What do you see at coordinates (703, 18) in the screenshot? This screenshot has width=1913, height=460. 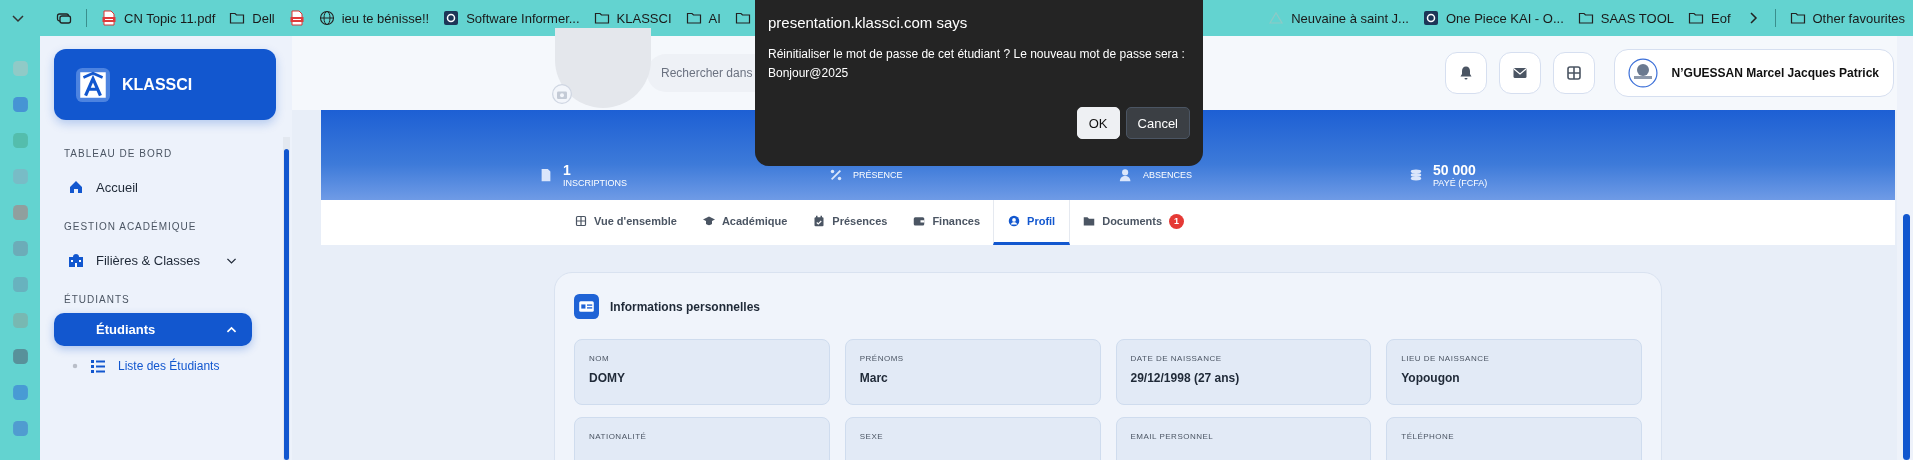 I see `bookmark-link: AI` at bounding box center [703, 18].